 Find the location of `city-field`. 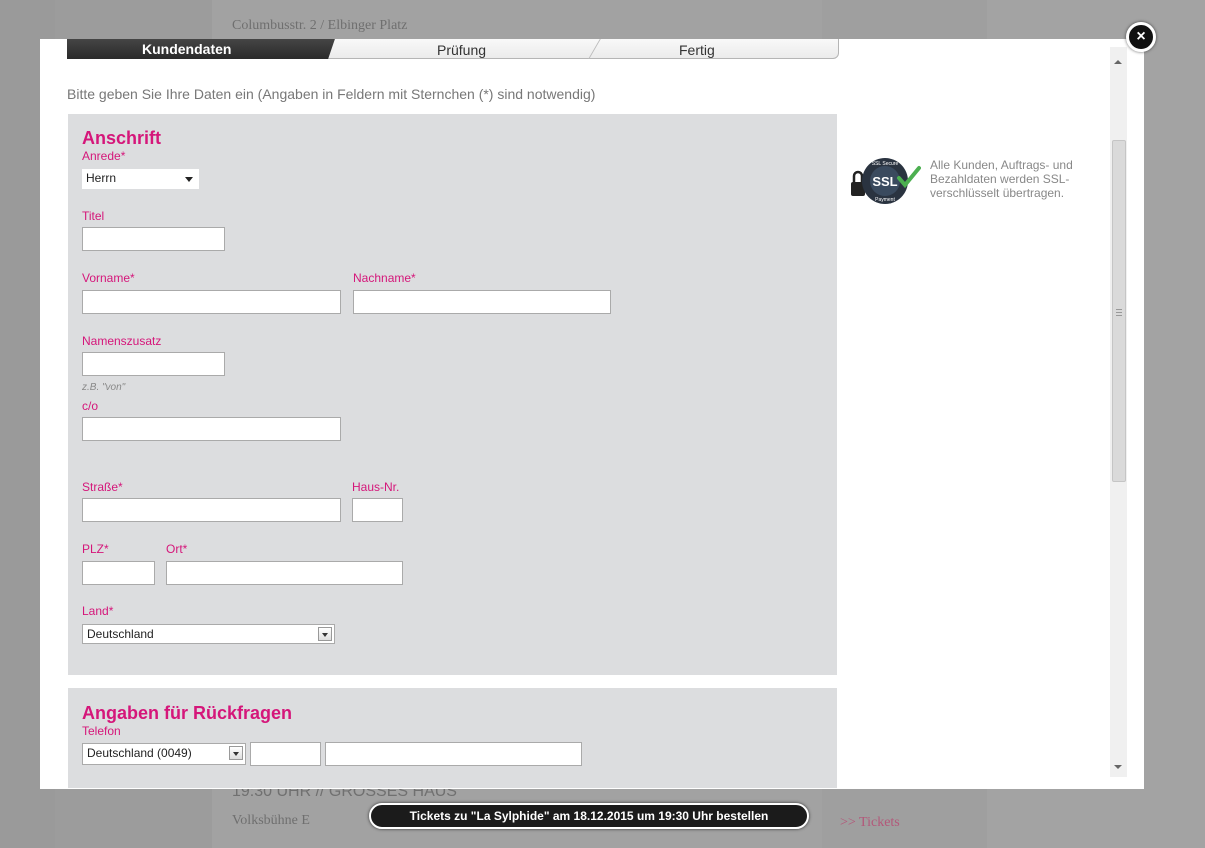

city-field is located at coordinates (284, 573).